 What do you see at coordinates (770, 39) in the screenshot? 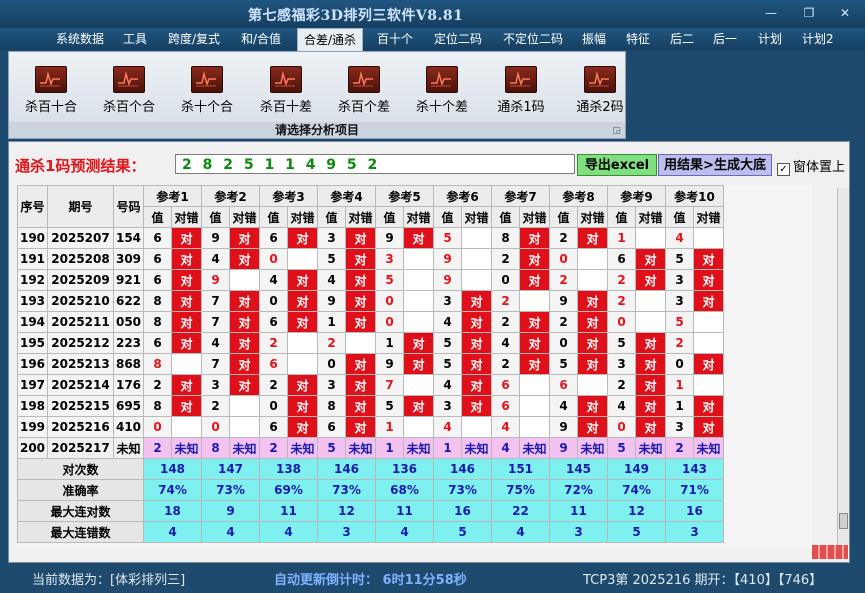
I see `menu-plan: 计划` at bounding box center [770, 39].